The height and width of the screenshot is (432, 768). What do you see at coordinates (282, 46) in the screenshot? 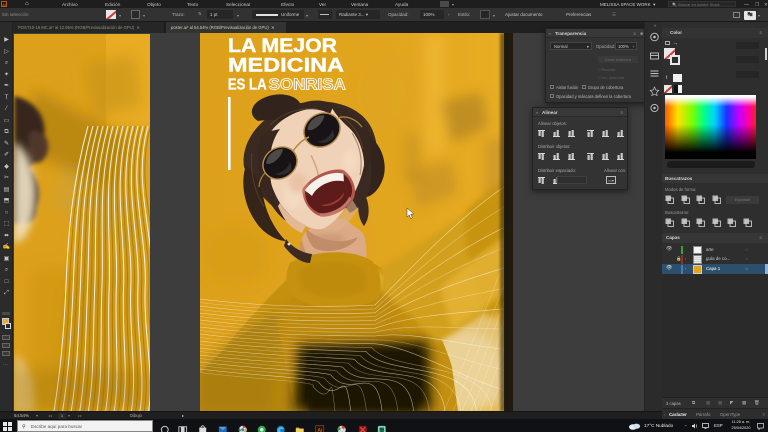
I see `svg-text: LA MEJOR` at bounding box center [282, 46].